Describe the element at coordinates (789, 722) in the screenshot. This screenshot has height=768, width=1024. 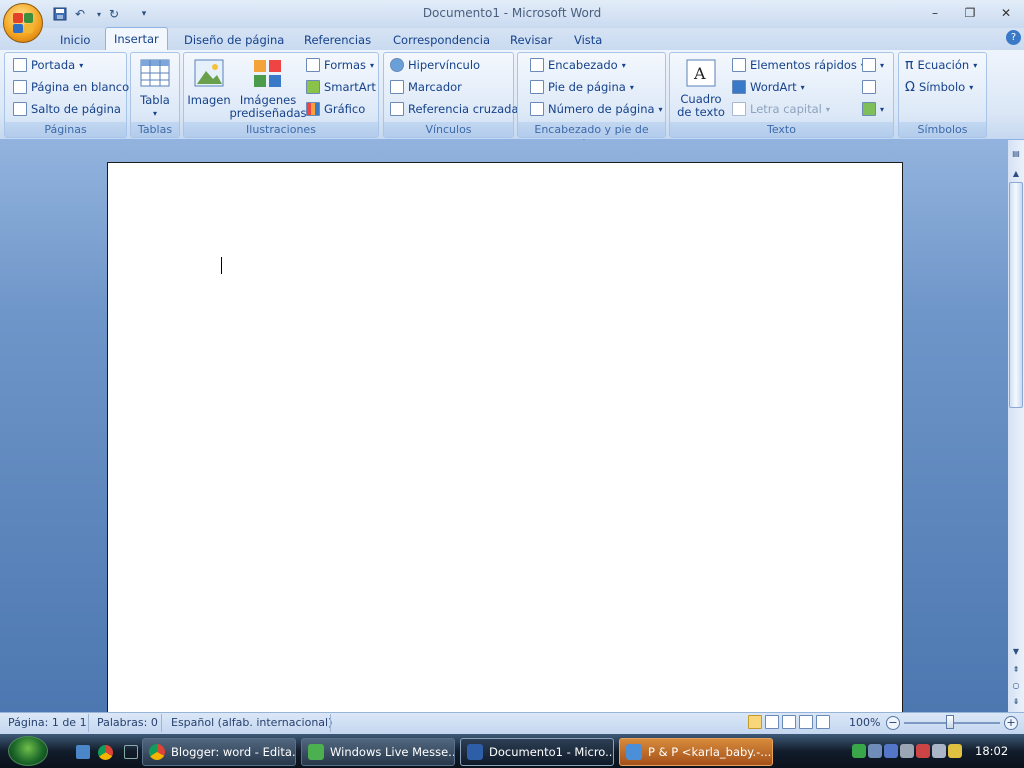
I see `web-layout-icon` at that location.